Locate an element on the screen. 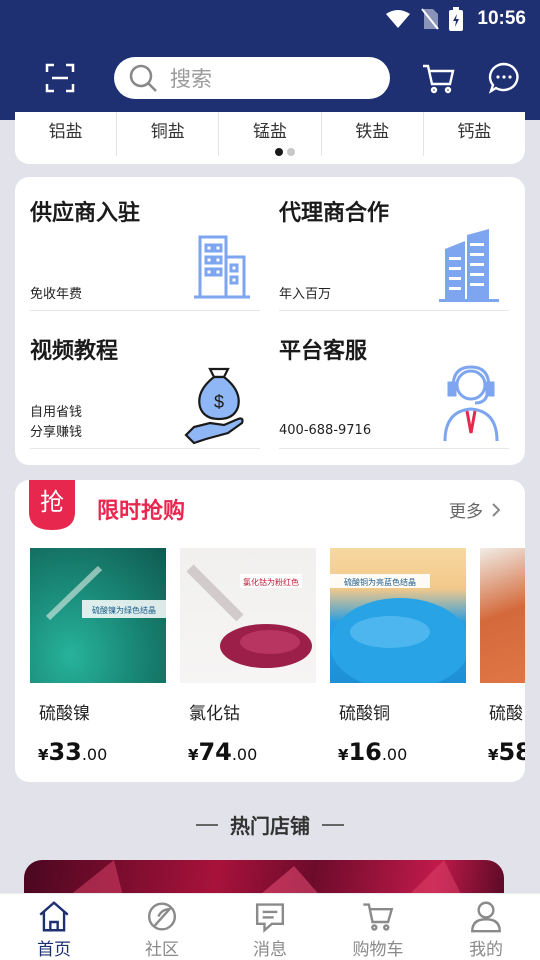  tab-home: 首页 is located at coordinates (54, 927).